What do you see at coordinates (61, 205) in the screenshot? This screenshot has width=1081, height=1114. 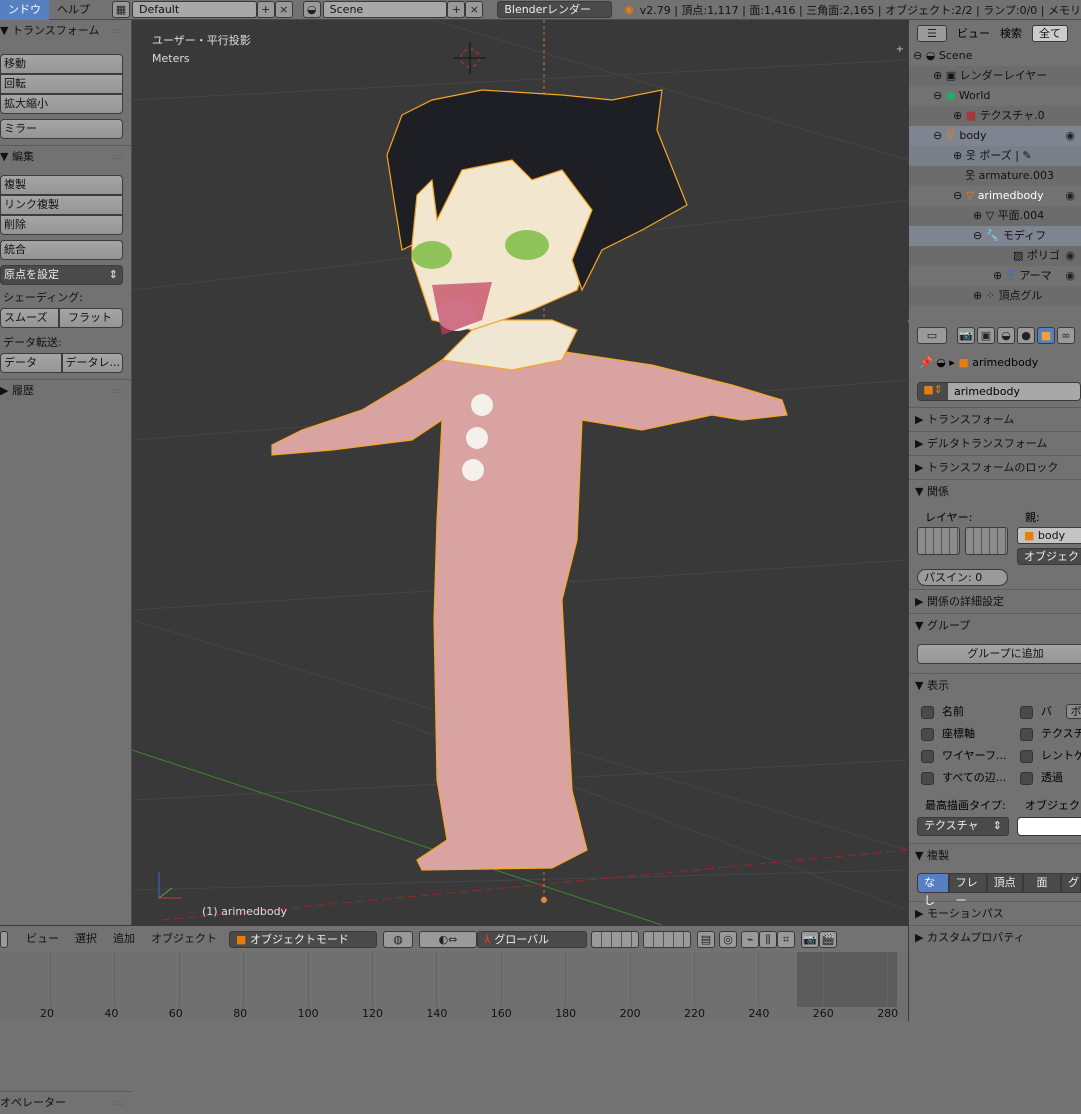 I see `duplicate-linked-button: リンク複製` at bounding box center [61, 205].